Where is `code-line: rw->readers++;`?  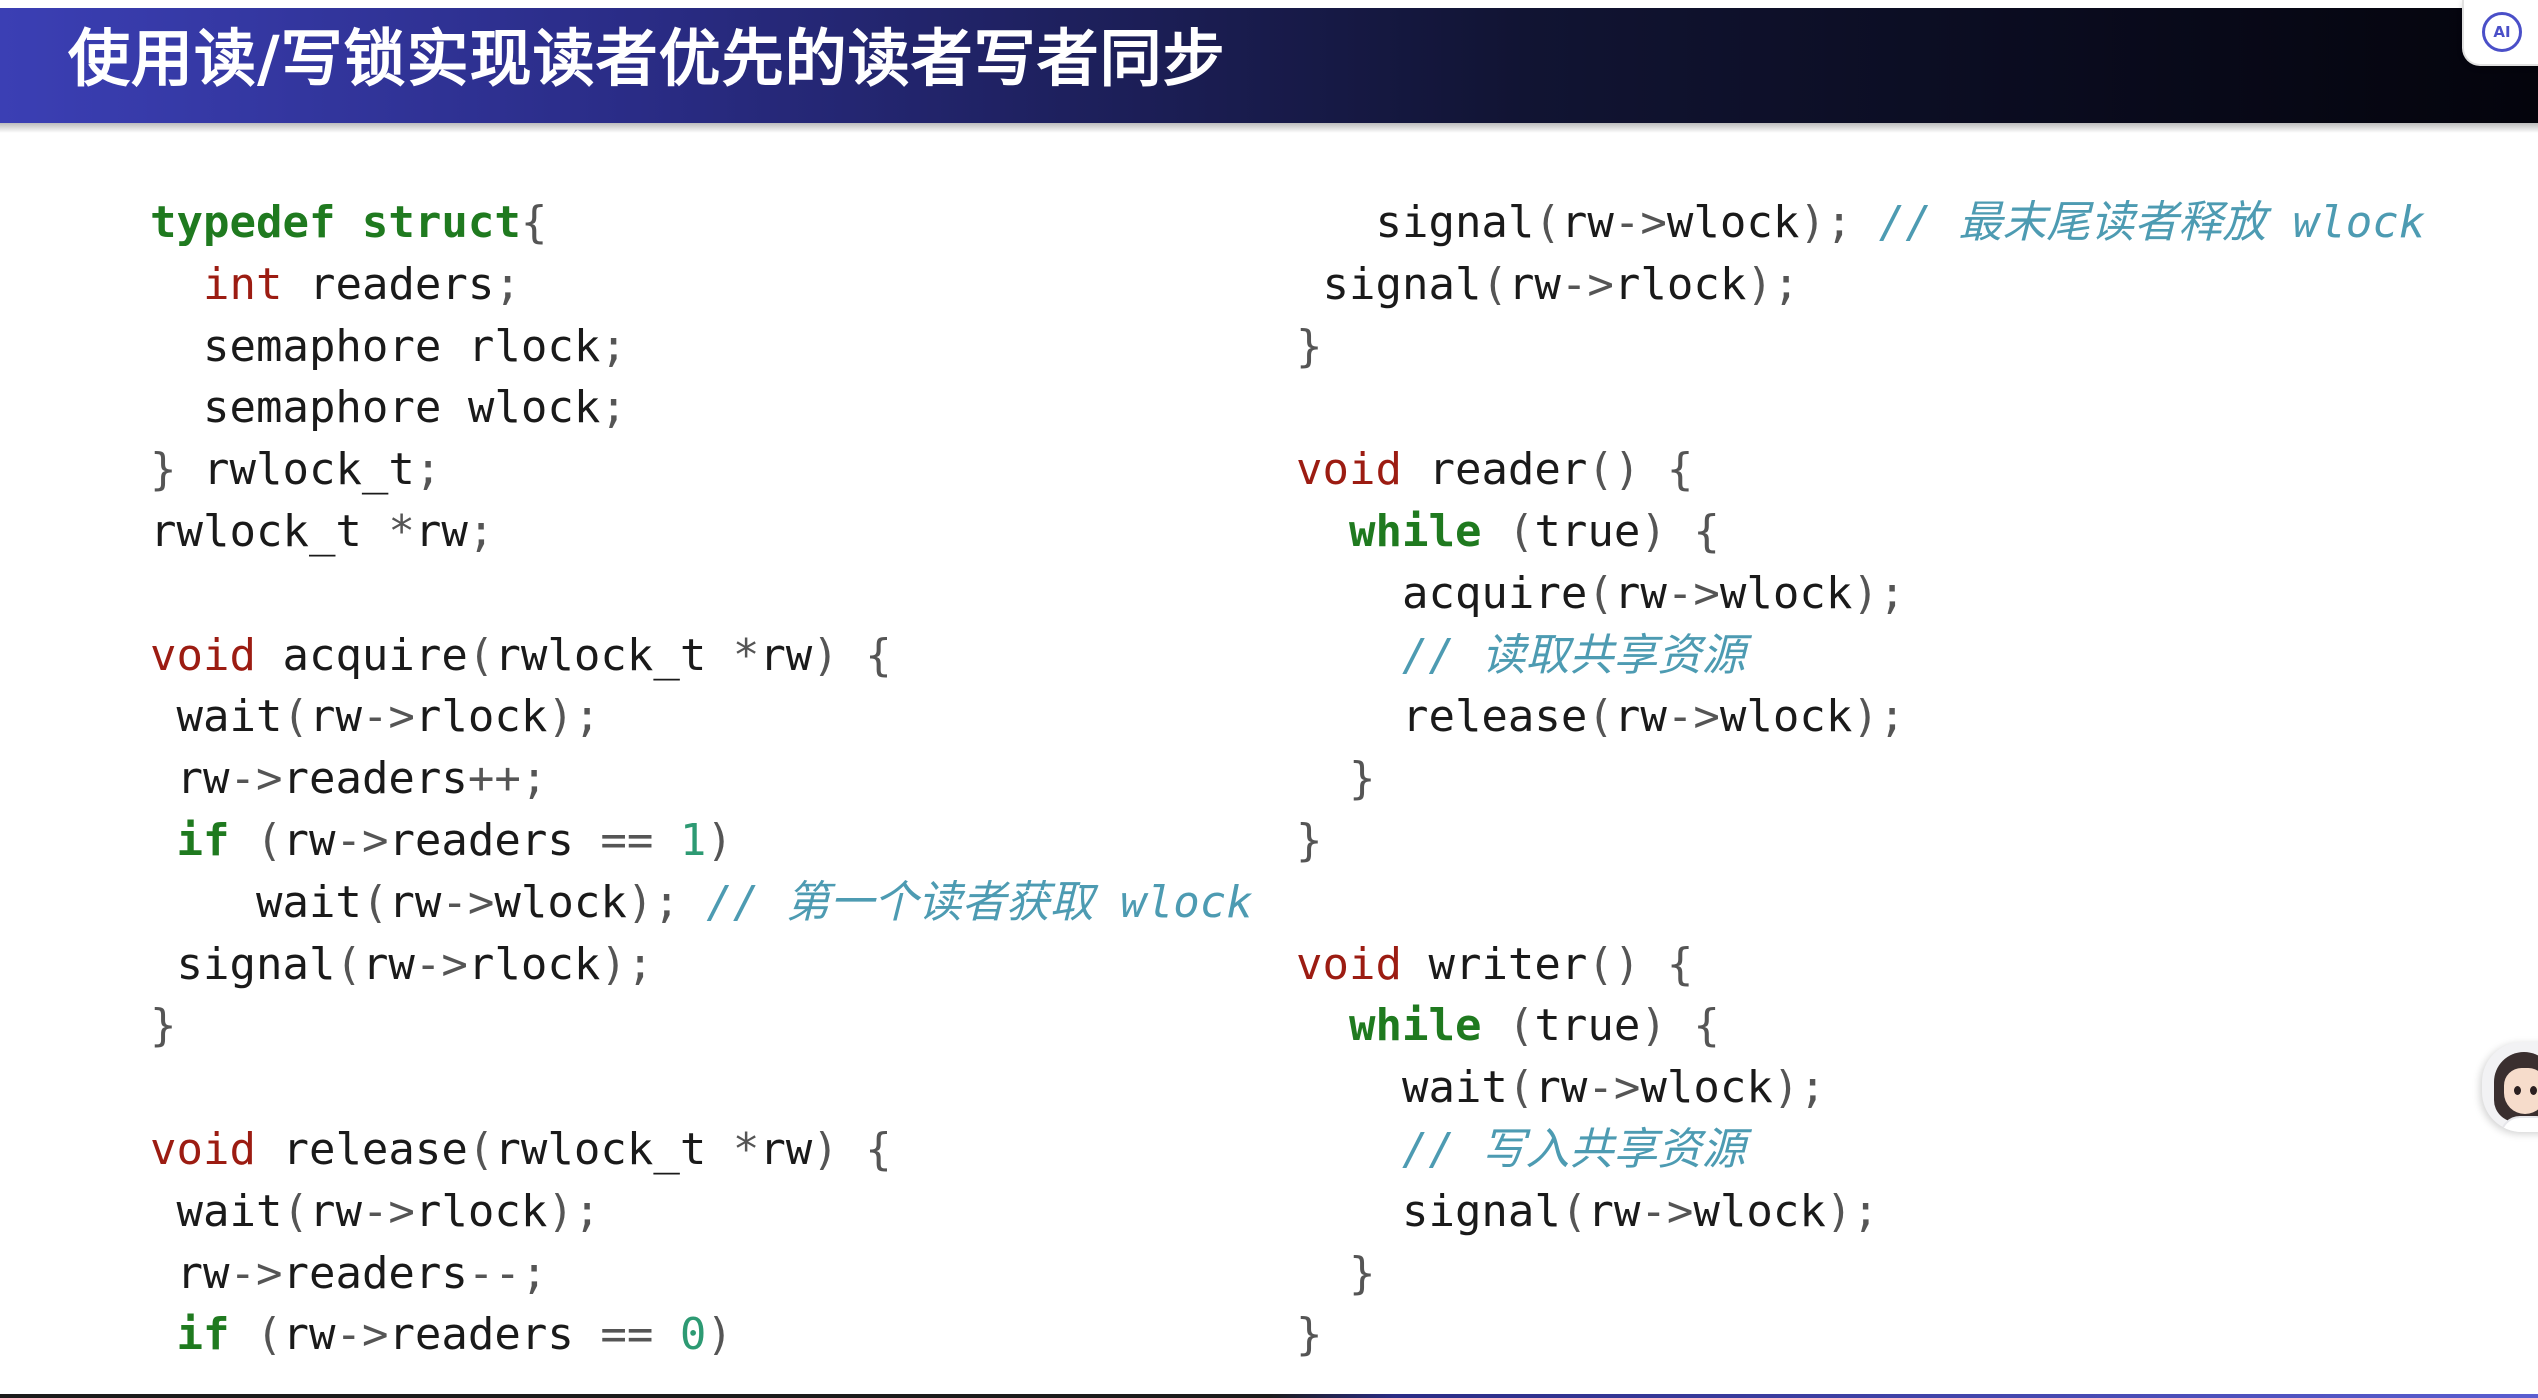 code-line: rw->readers++; is located at coordinates (701, 779).